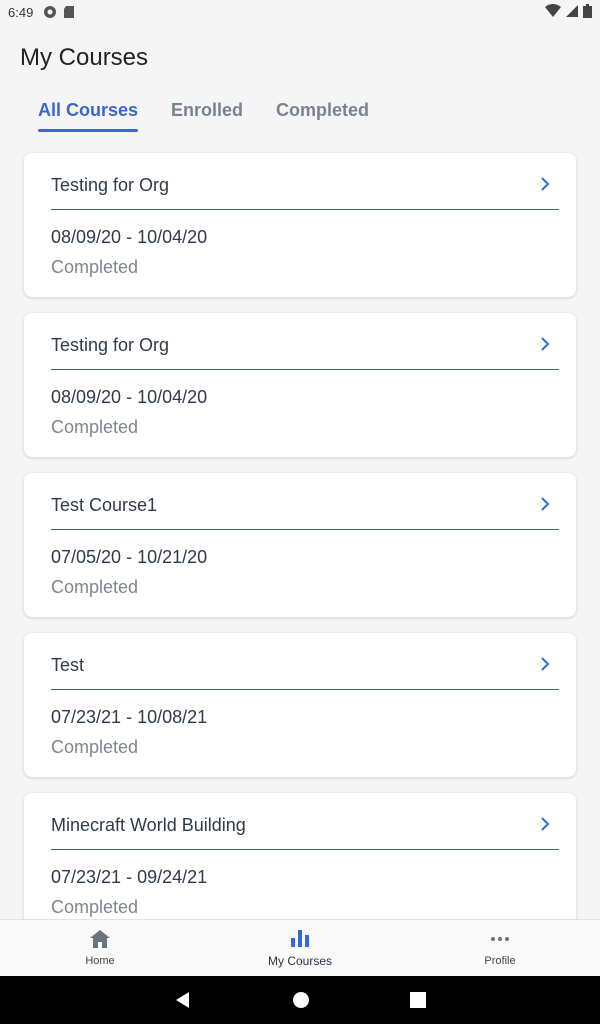  I want to click on nav-home: Home, so click(100, 948).